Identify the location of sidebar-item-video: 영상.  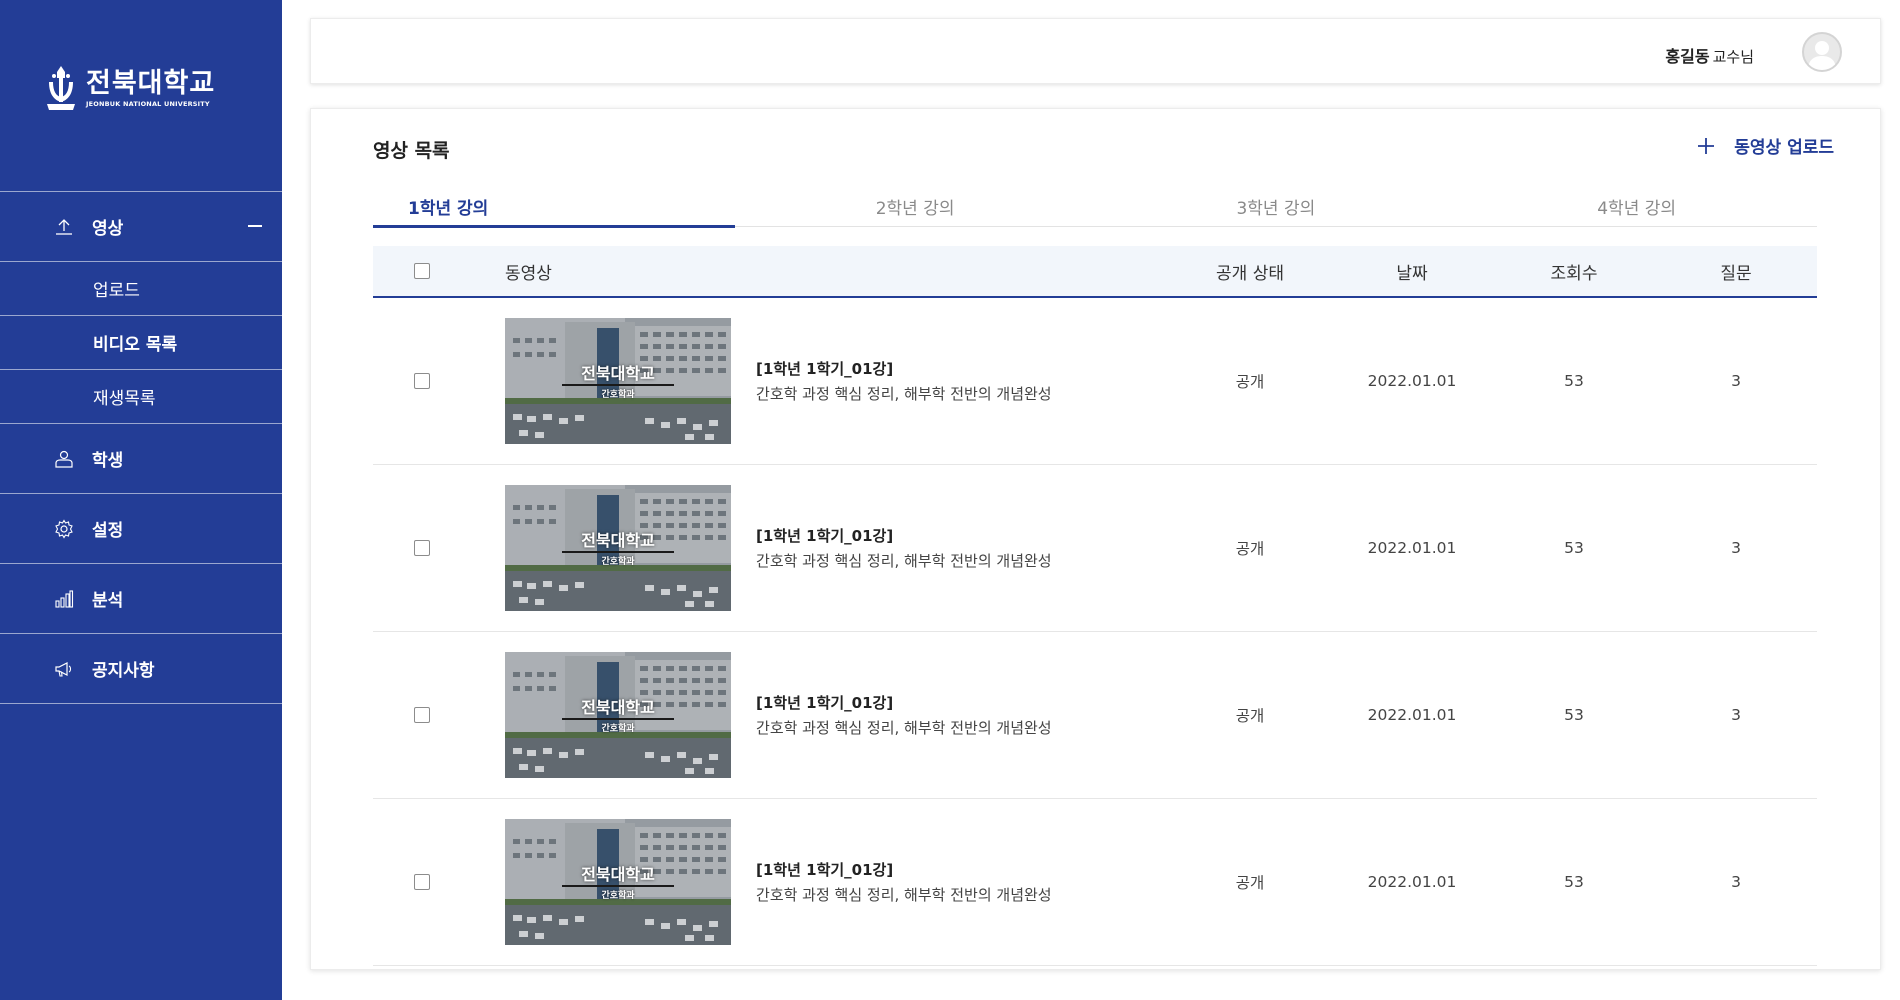
(141, 226).